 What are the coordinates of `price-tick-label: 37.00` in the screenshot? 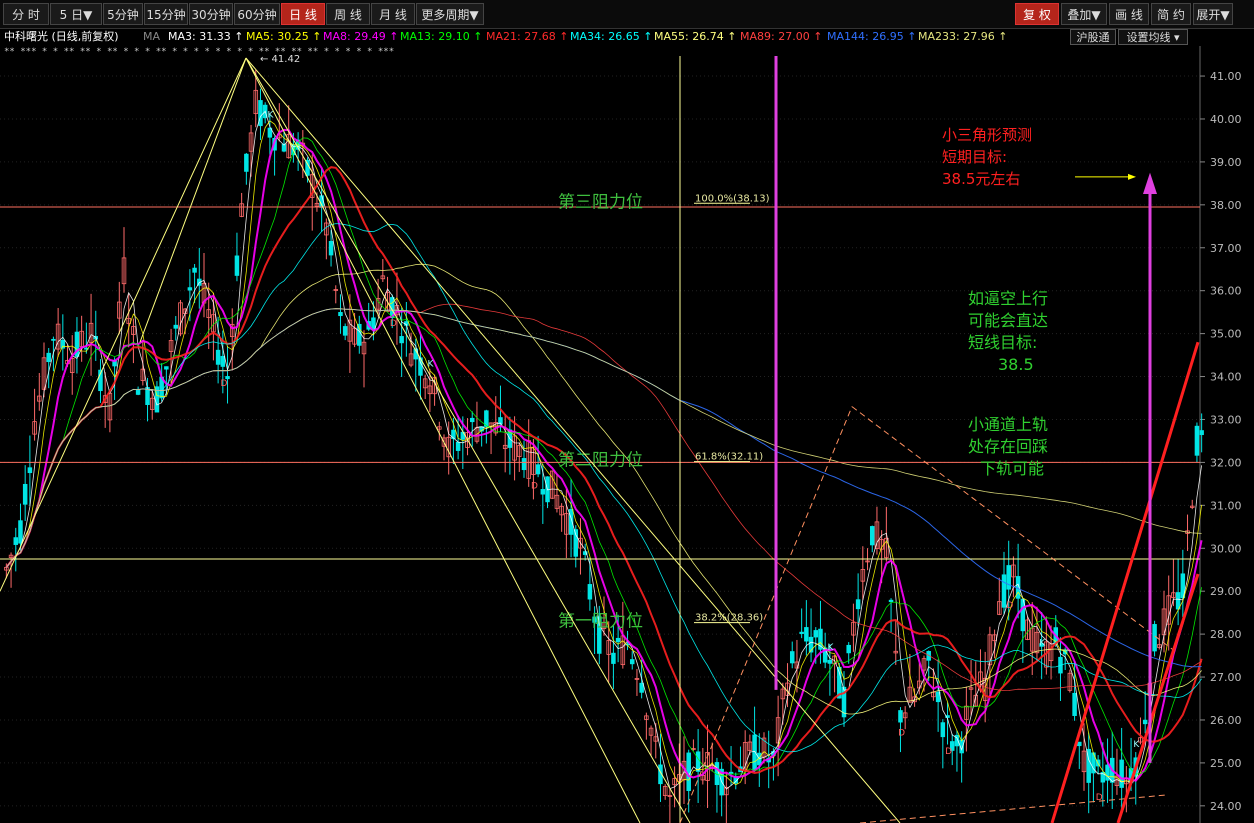 It's located at (1226, 248).